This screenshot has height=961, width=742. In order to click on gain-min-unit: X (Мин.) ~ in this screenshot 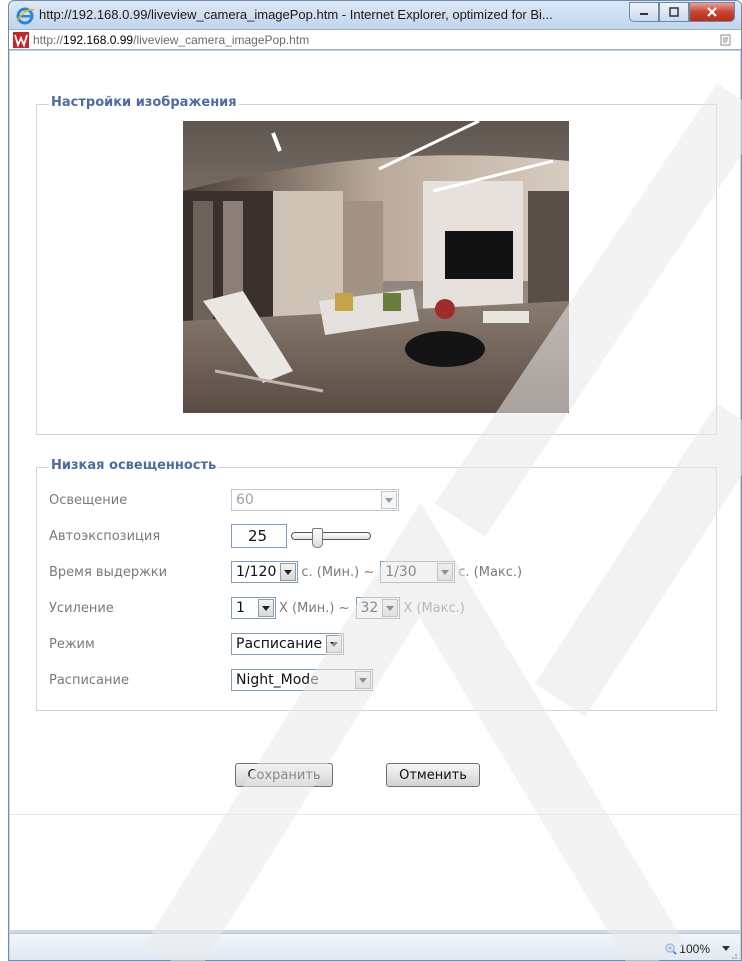, I will do `click(314, 608)`.